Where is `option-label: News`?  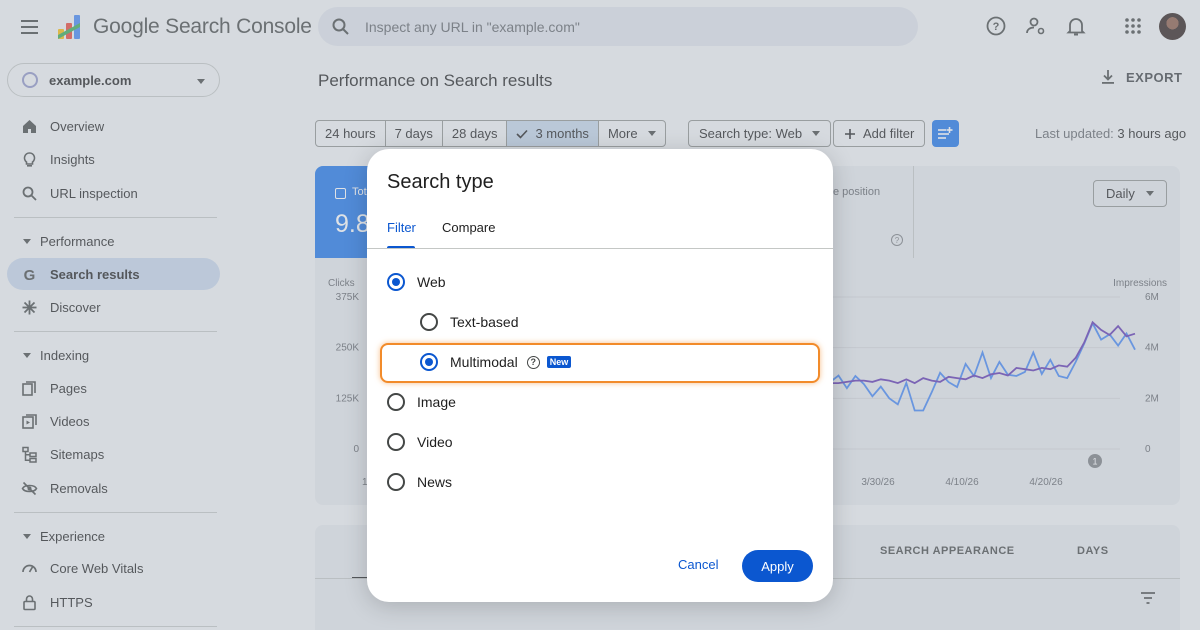
option-label: News is located at coordinates (435, 482).